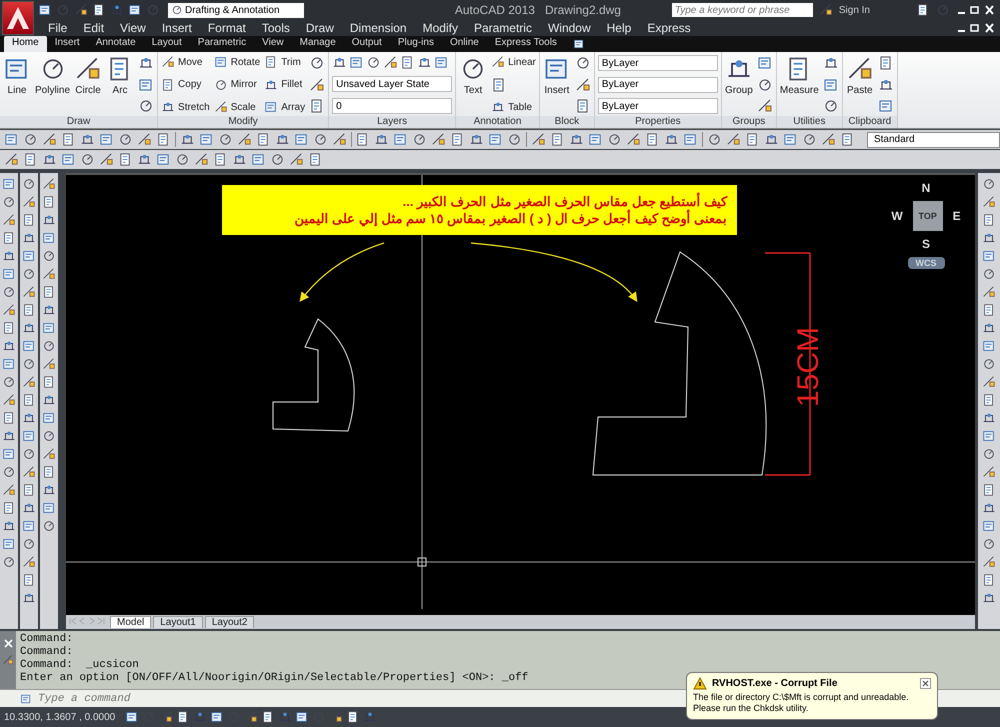  I want to click on ribbon-button: Circle, so click(88, 75).